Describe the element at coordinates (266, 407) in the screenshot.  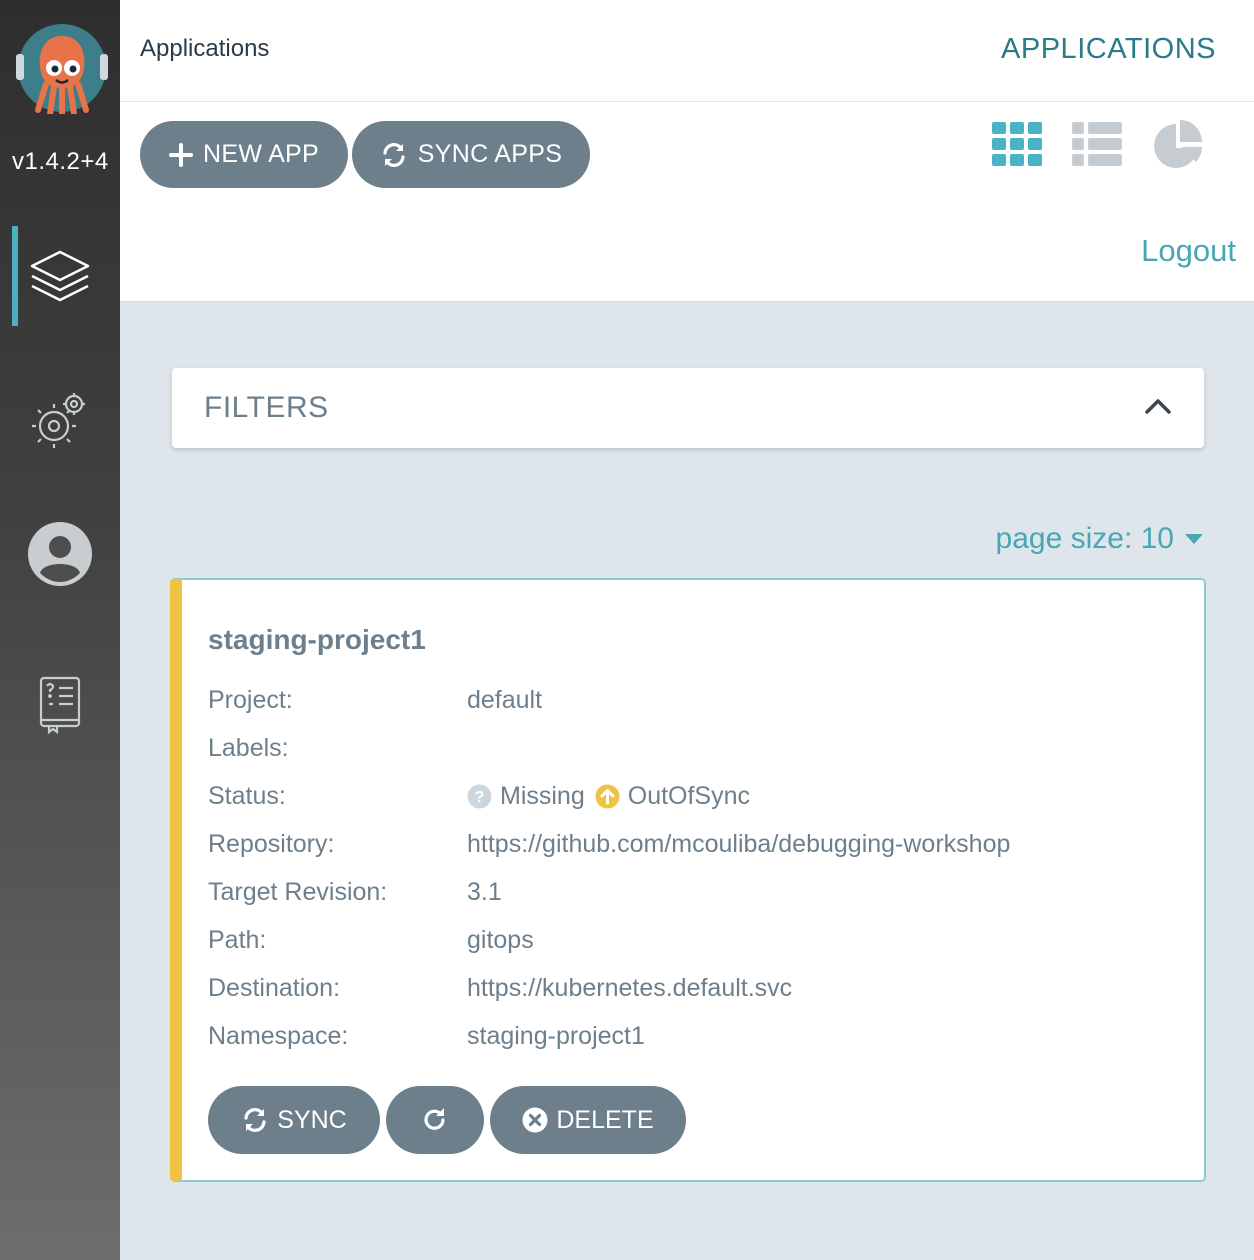
I see `filters-label: FILTERS` at that location.